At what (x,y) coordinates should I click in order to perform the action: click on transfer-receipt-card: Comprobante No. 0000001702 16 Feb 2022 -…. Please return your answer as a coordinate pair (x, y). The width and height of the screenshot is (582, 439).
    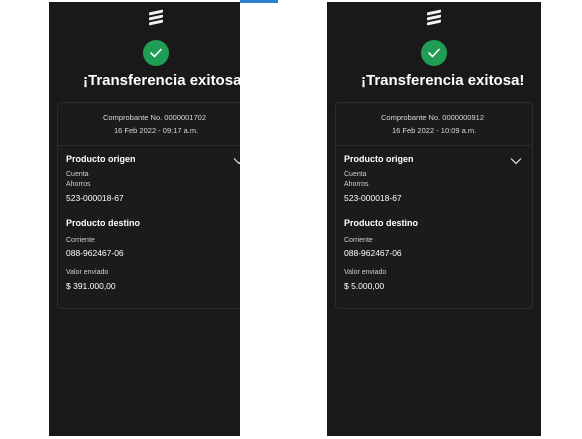
    Looking at the image, I should click on (148, 205).